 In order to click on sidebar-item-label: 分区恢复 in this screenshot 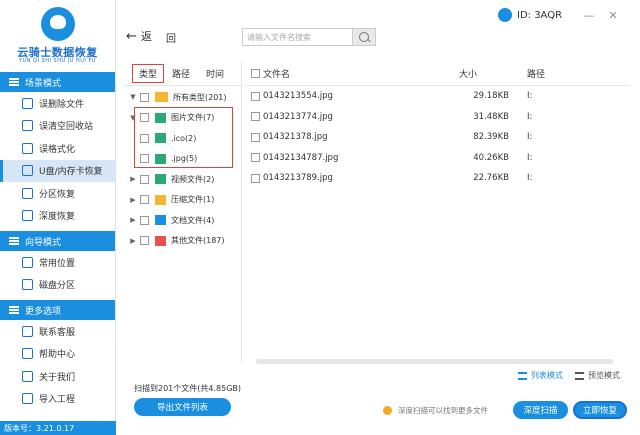, I will do `click(57, 194)`.